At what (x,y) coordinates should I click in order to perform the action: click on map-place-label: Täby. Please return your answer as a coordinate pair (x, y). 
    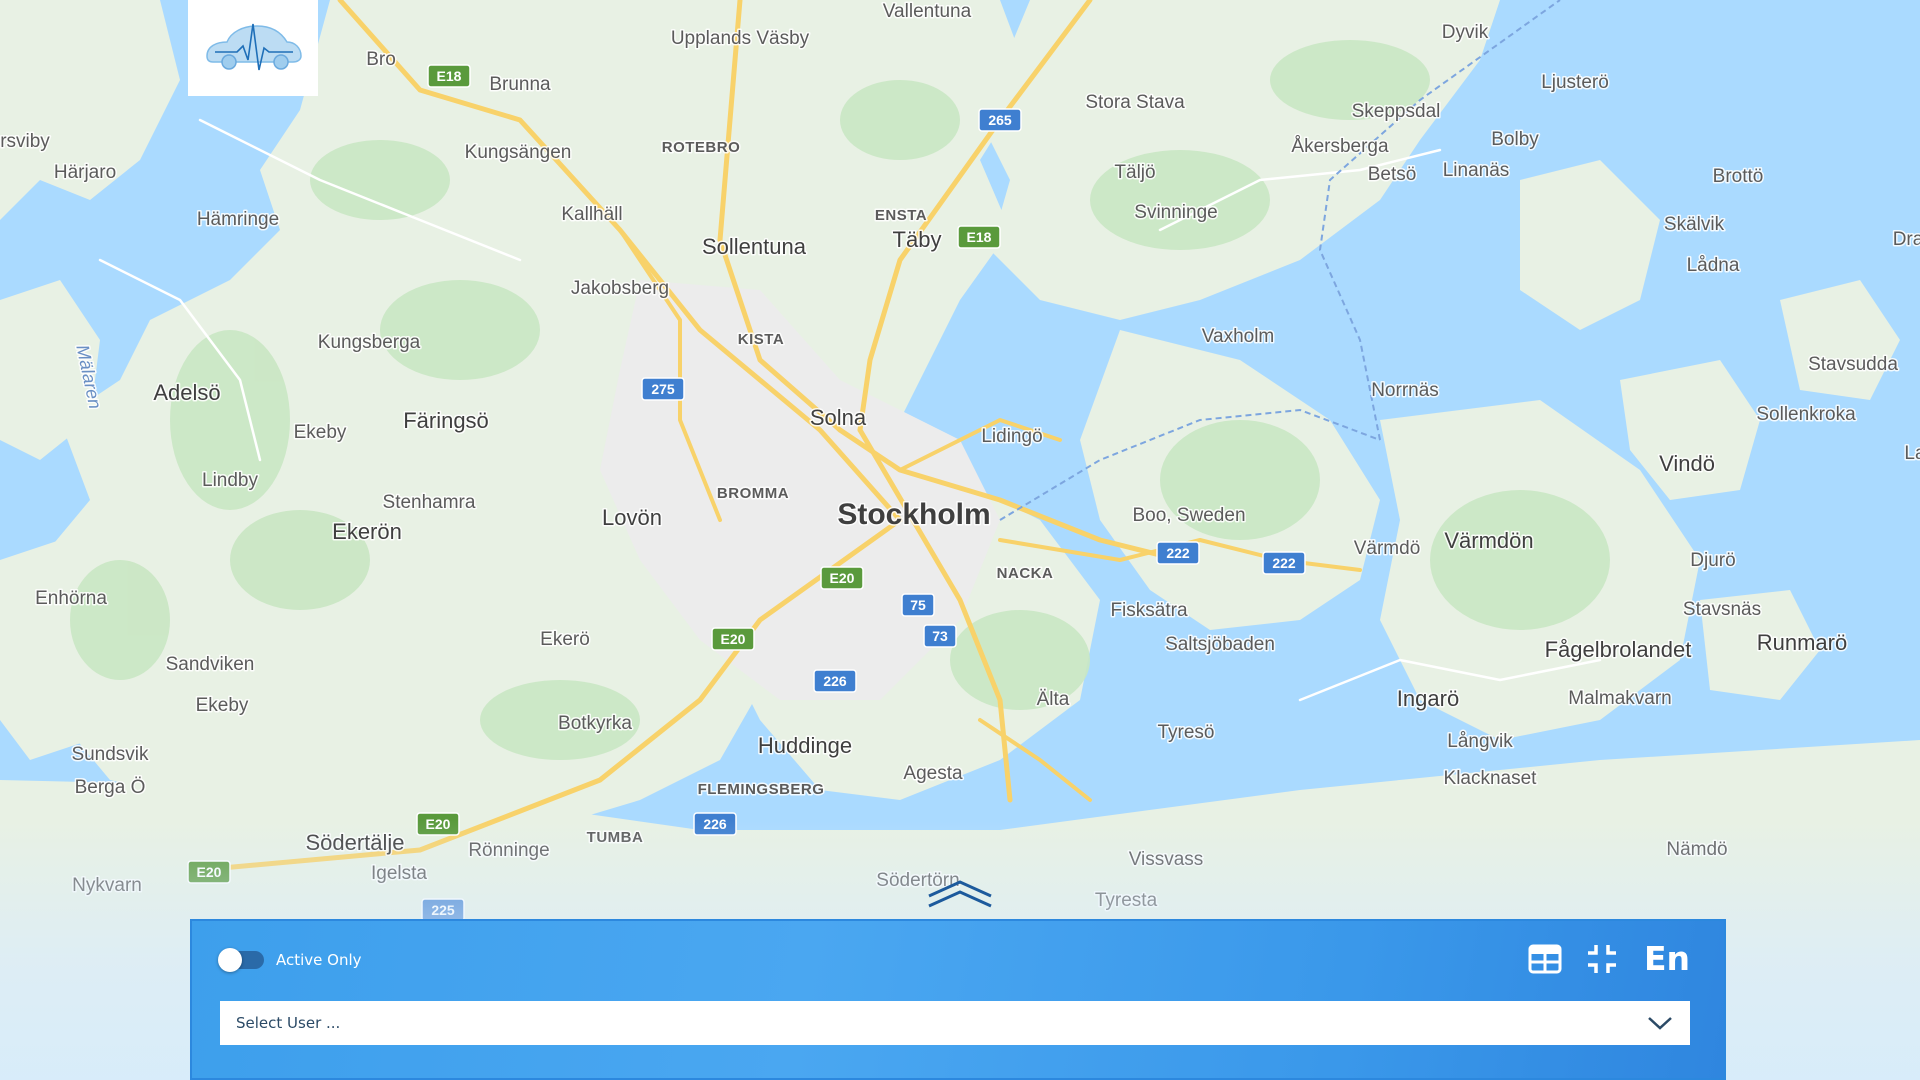
    Looking at the image, I should click on (917, 239).